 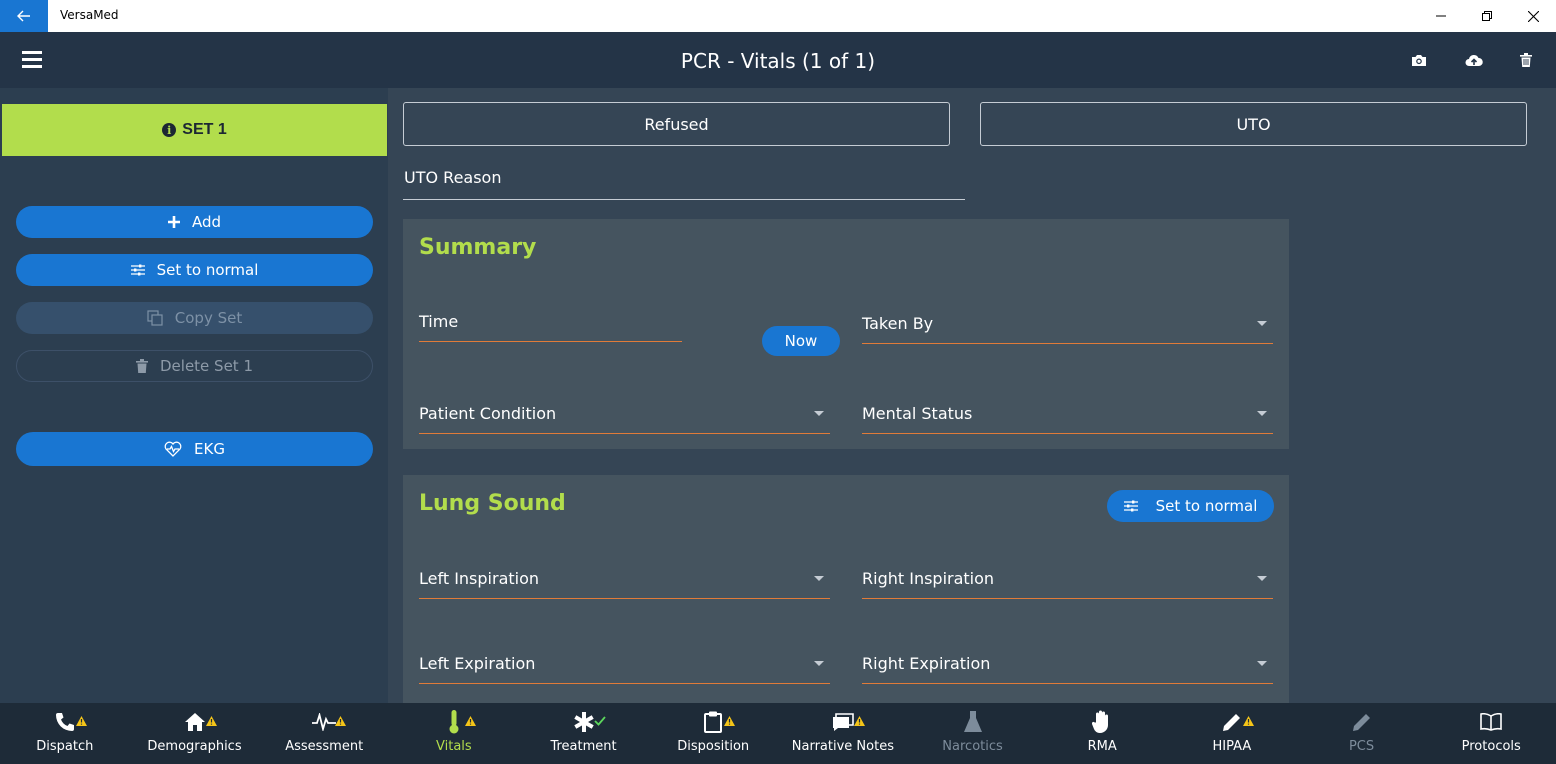 I want to click on refused-button: Refused, so click(x=676, y=124).